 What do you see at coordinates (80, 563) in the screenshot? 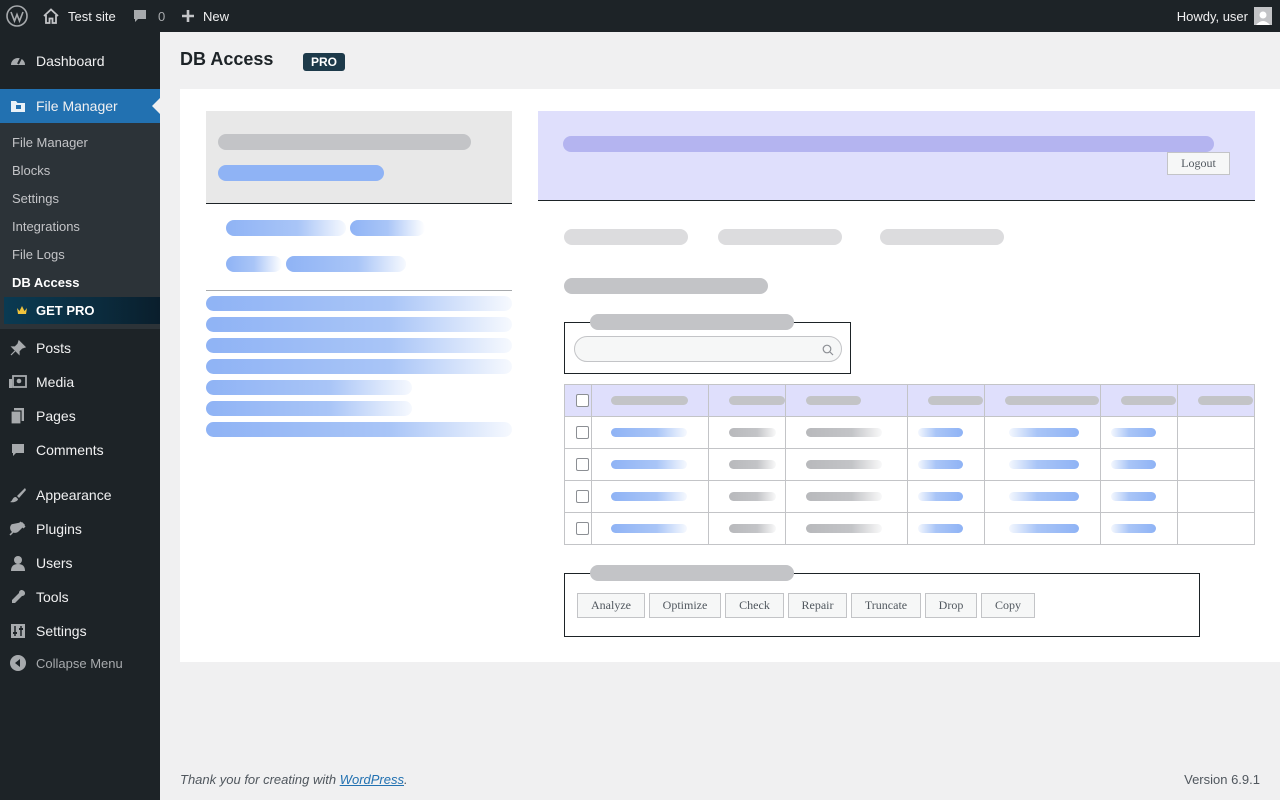
I see `menu-users: Users` at bounding box center [80, 563].